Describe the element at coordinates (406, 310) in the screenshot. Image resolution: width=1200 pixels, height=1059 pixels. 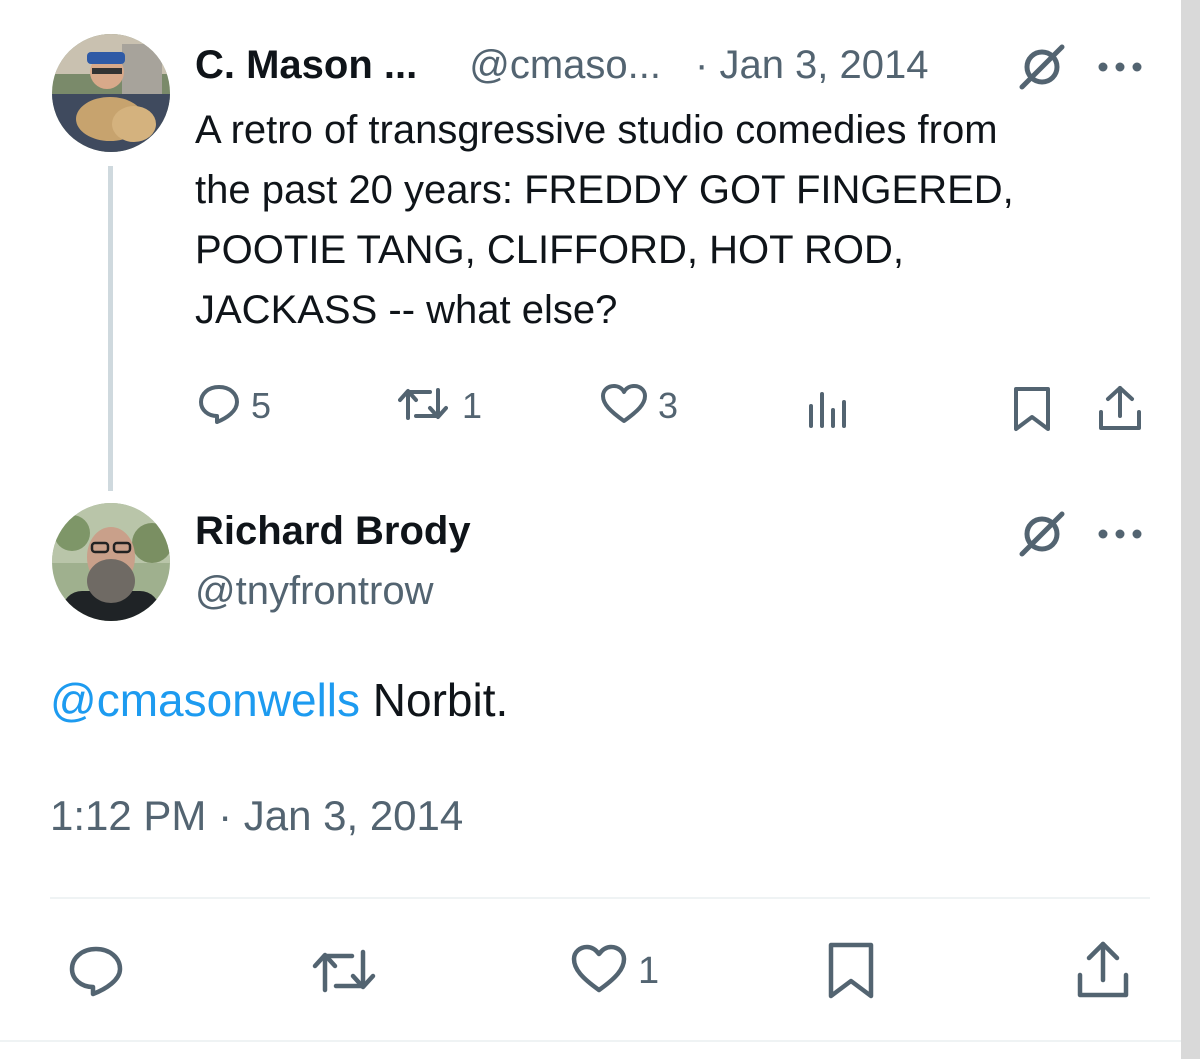
I see `parent-text-line: JACKASS -- what else?` at that location.